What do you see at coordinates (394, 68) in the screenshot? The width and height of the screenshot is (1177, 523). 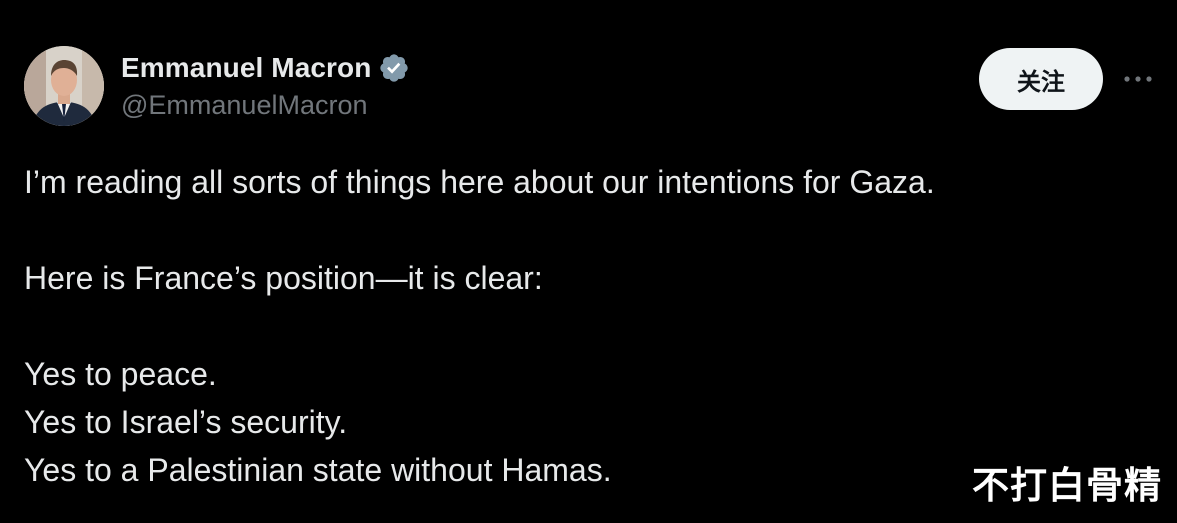 I see `verified-badge-icon` at bounding box center [394, 68].